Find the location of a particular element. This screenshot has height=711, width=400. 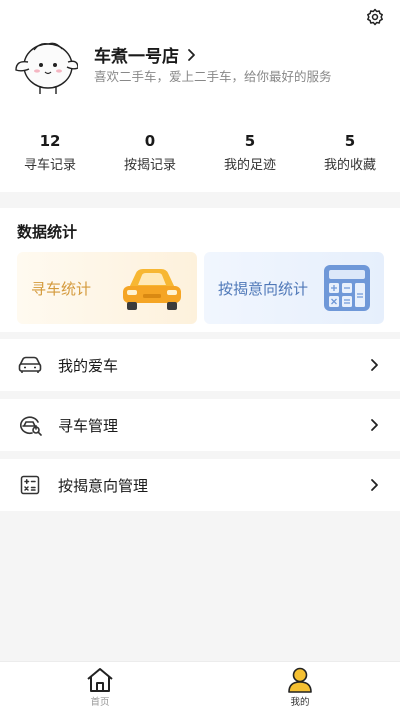

mortgage-intent-stats-tile: 按揭意向统计 is located at coordinates (294, 288).